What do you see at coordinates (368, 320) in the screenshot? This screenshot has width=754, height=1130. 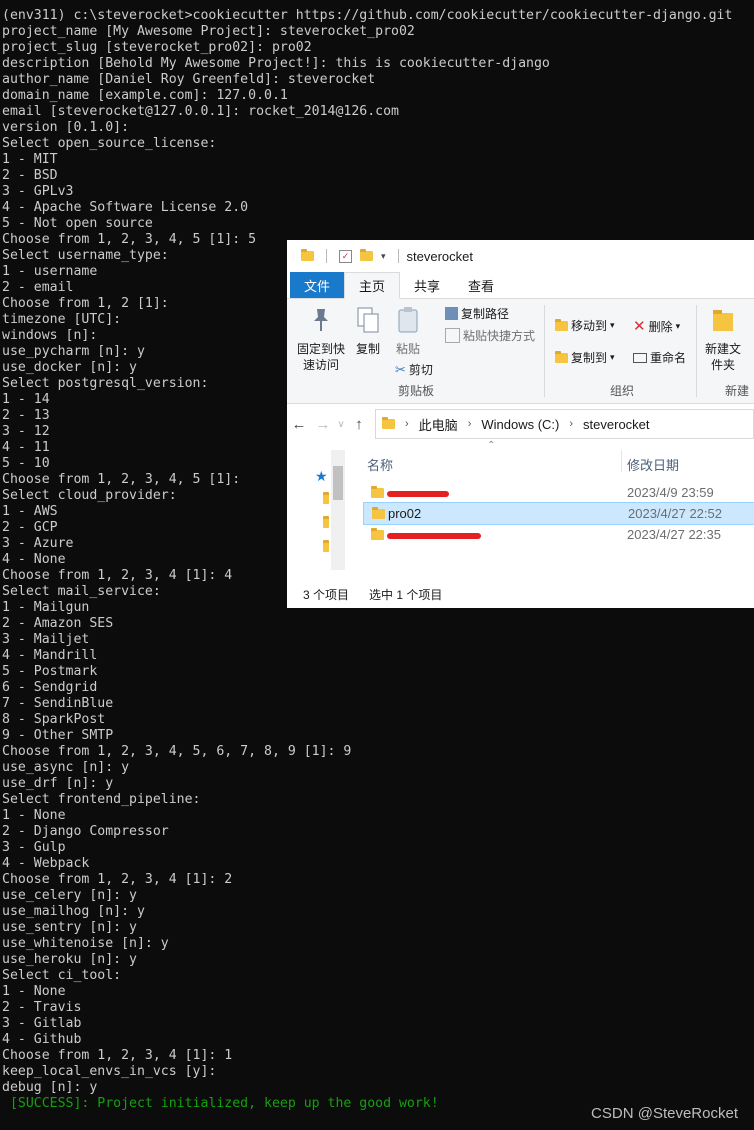 I see `copy-icon` at bounding box center [368, 320].